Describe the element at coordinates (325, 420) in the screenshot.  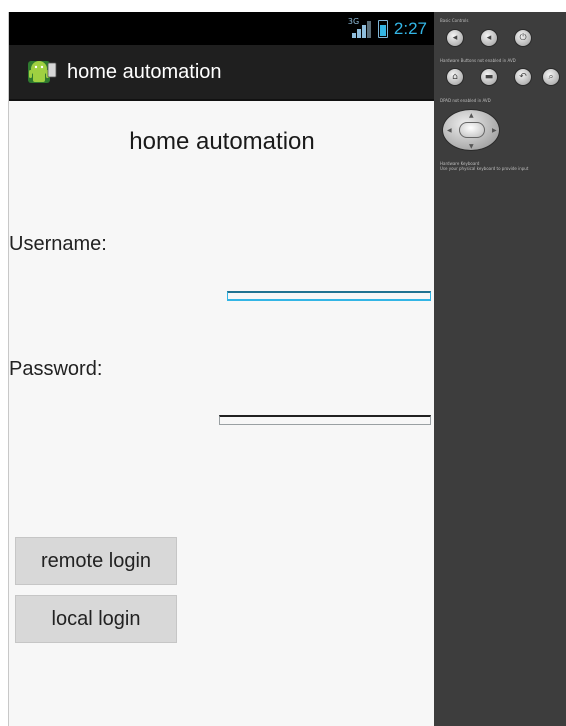
I see `password-field` at that location.